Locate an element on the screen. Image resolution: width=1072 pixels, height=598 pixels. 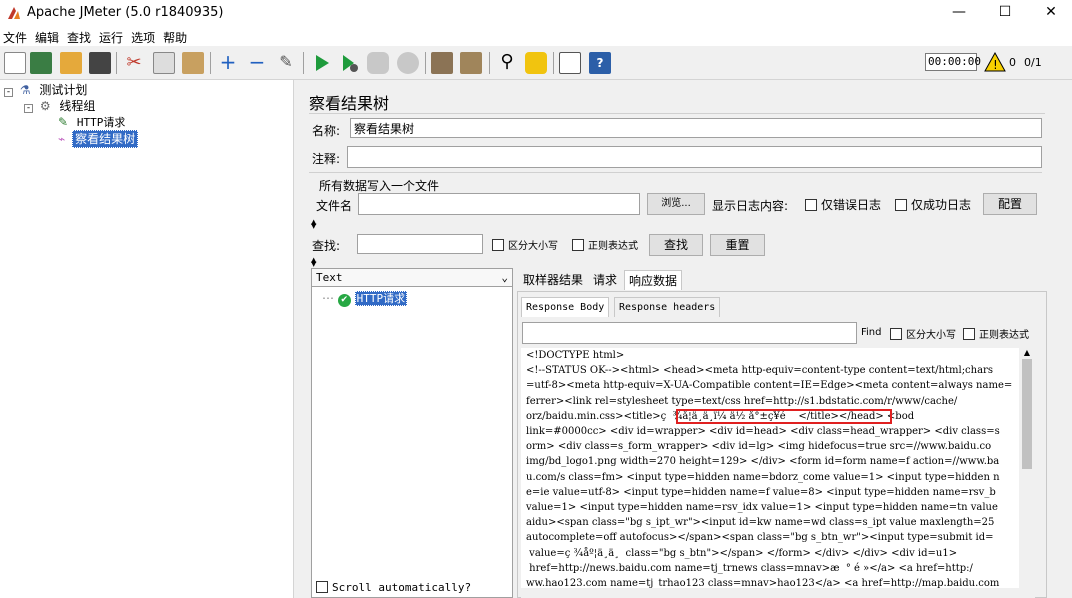
shutdown-icon is located at coordinates (408, 63).